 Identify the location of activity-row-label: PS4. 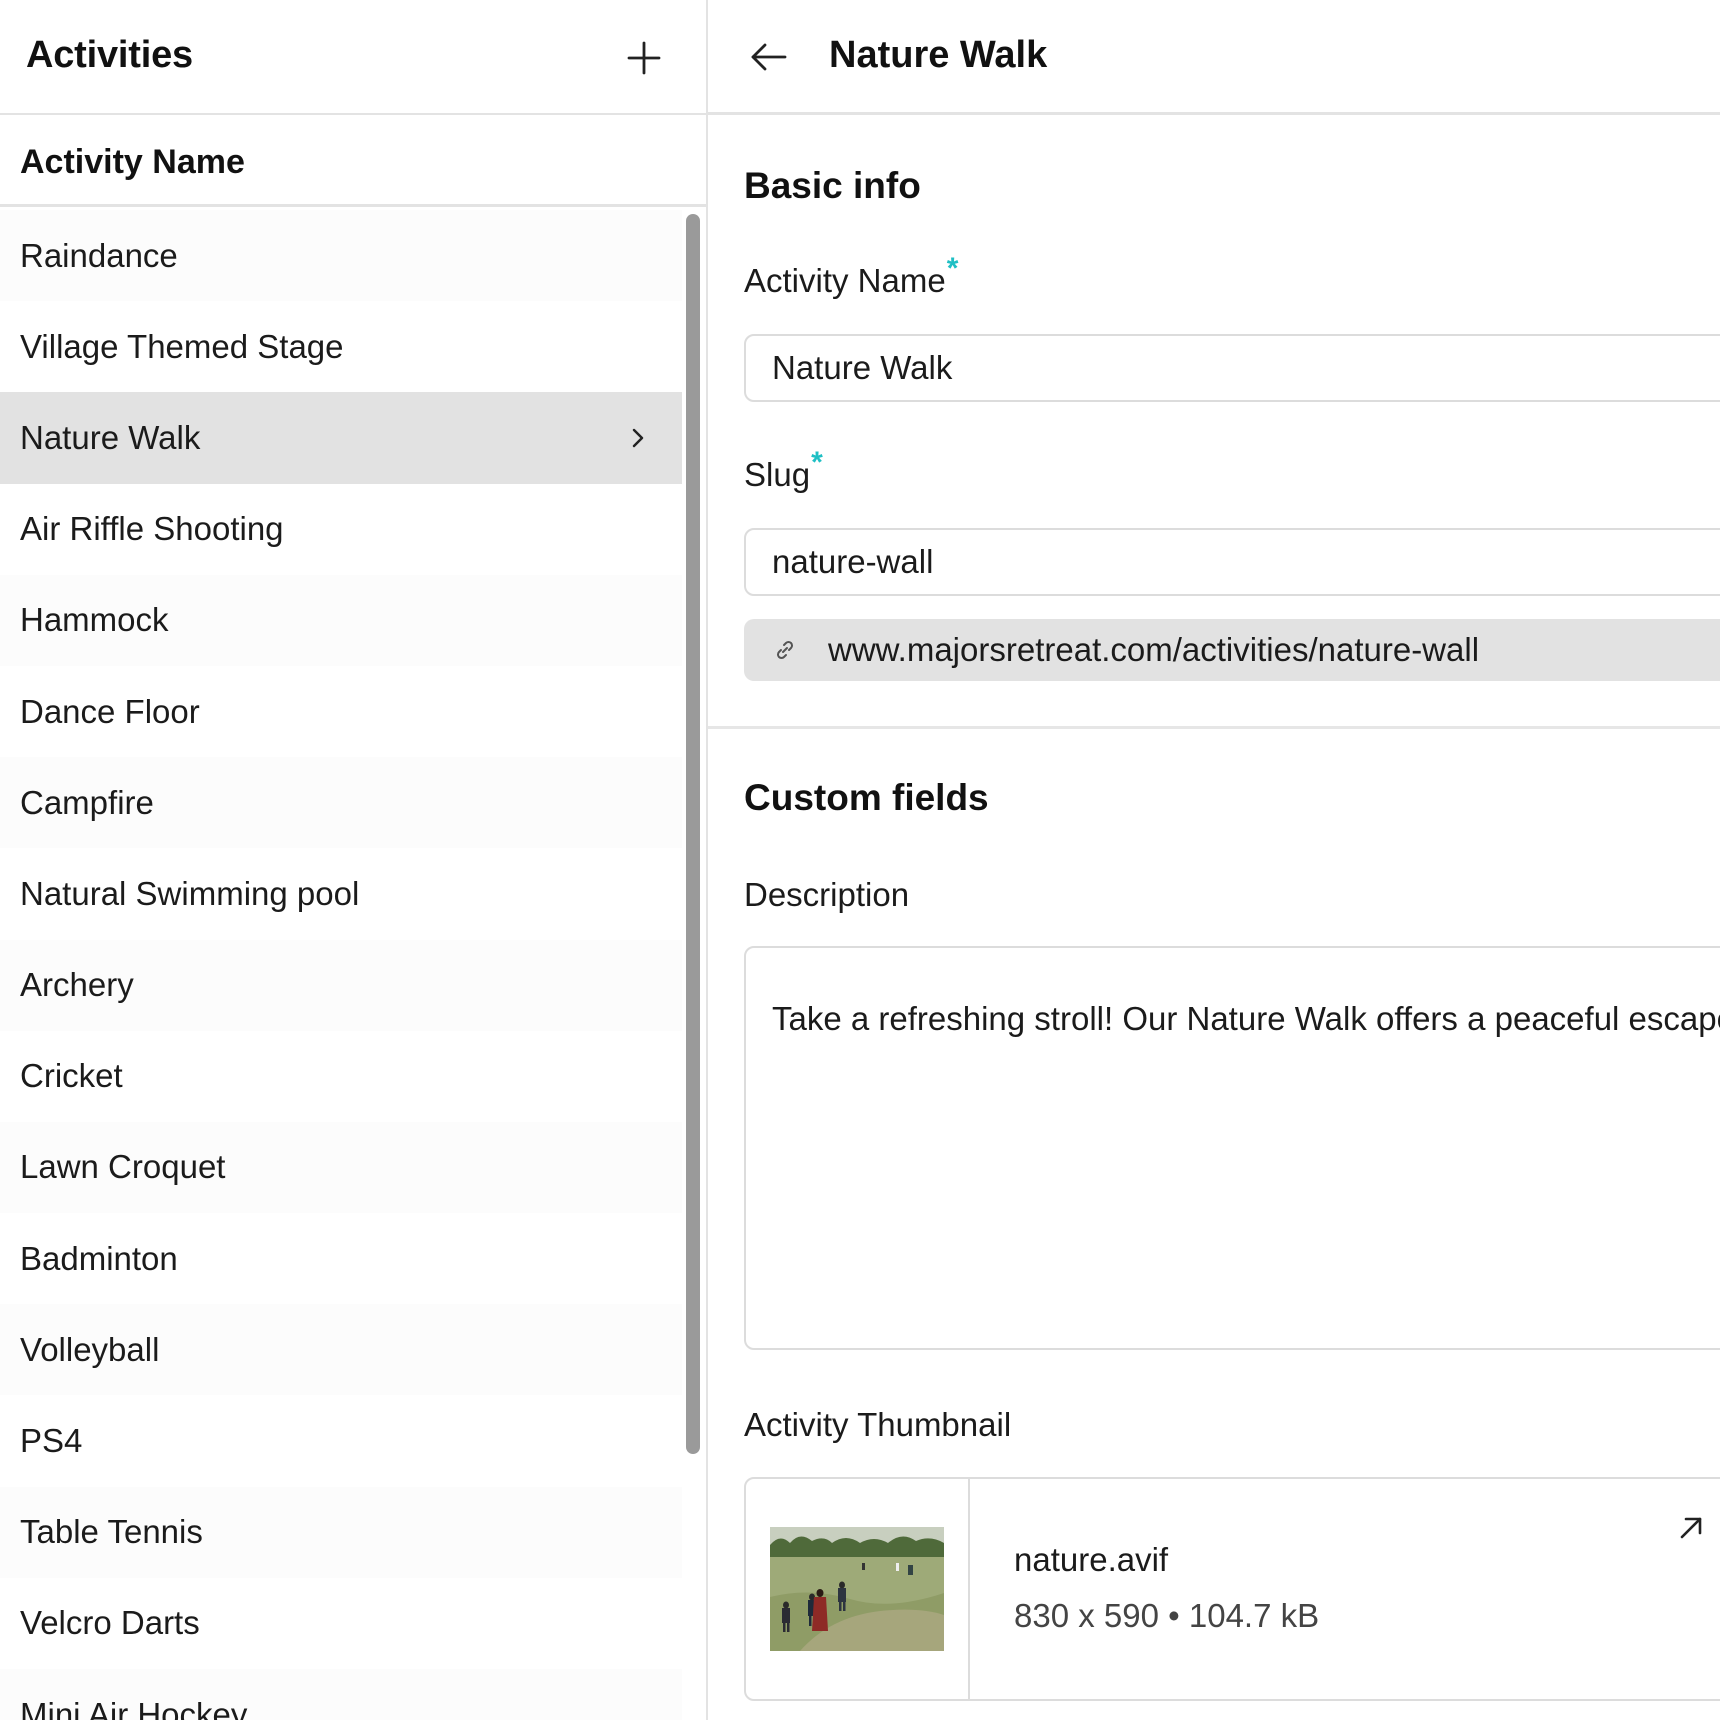
(51, 1441).